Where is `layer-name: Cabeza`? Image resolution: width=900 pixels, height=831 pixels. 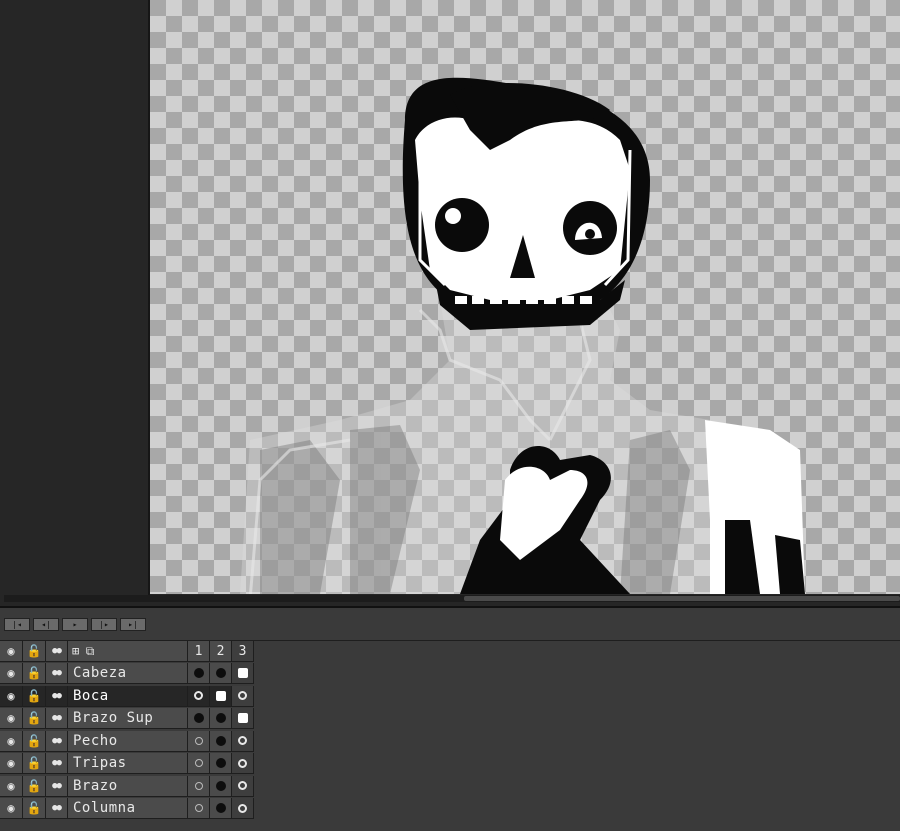 layer-name: Cabeza is located at coordinates (128, 673).